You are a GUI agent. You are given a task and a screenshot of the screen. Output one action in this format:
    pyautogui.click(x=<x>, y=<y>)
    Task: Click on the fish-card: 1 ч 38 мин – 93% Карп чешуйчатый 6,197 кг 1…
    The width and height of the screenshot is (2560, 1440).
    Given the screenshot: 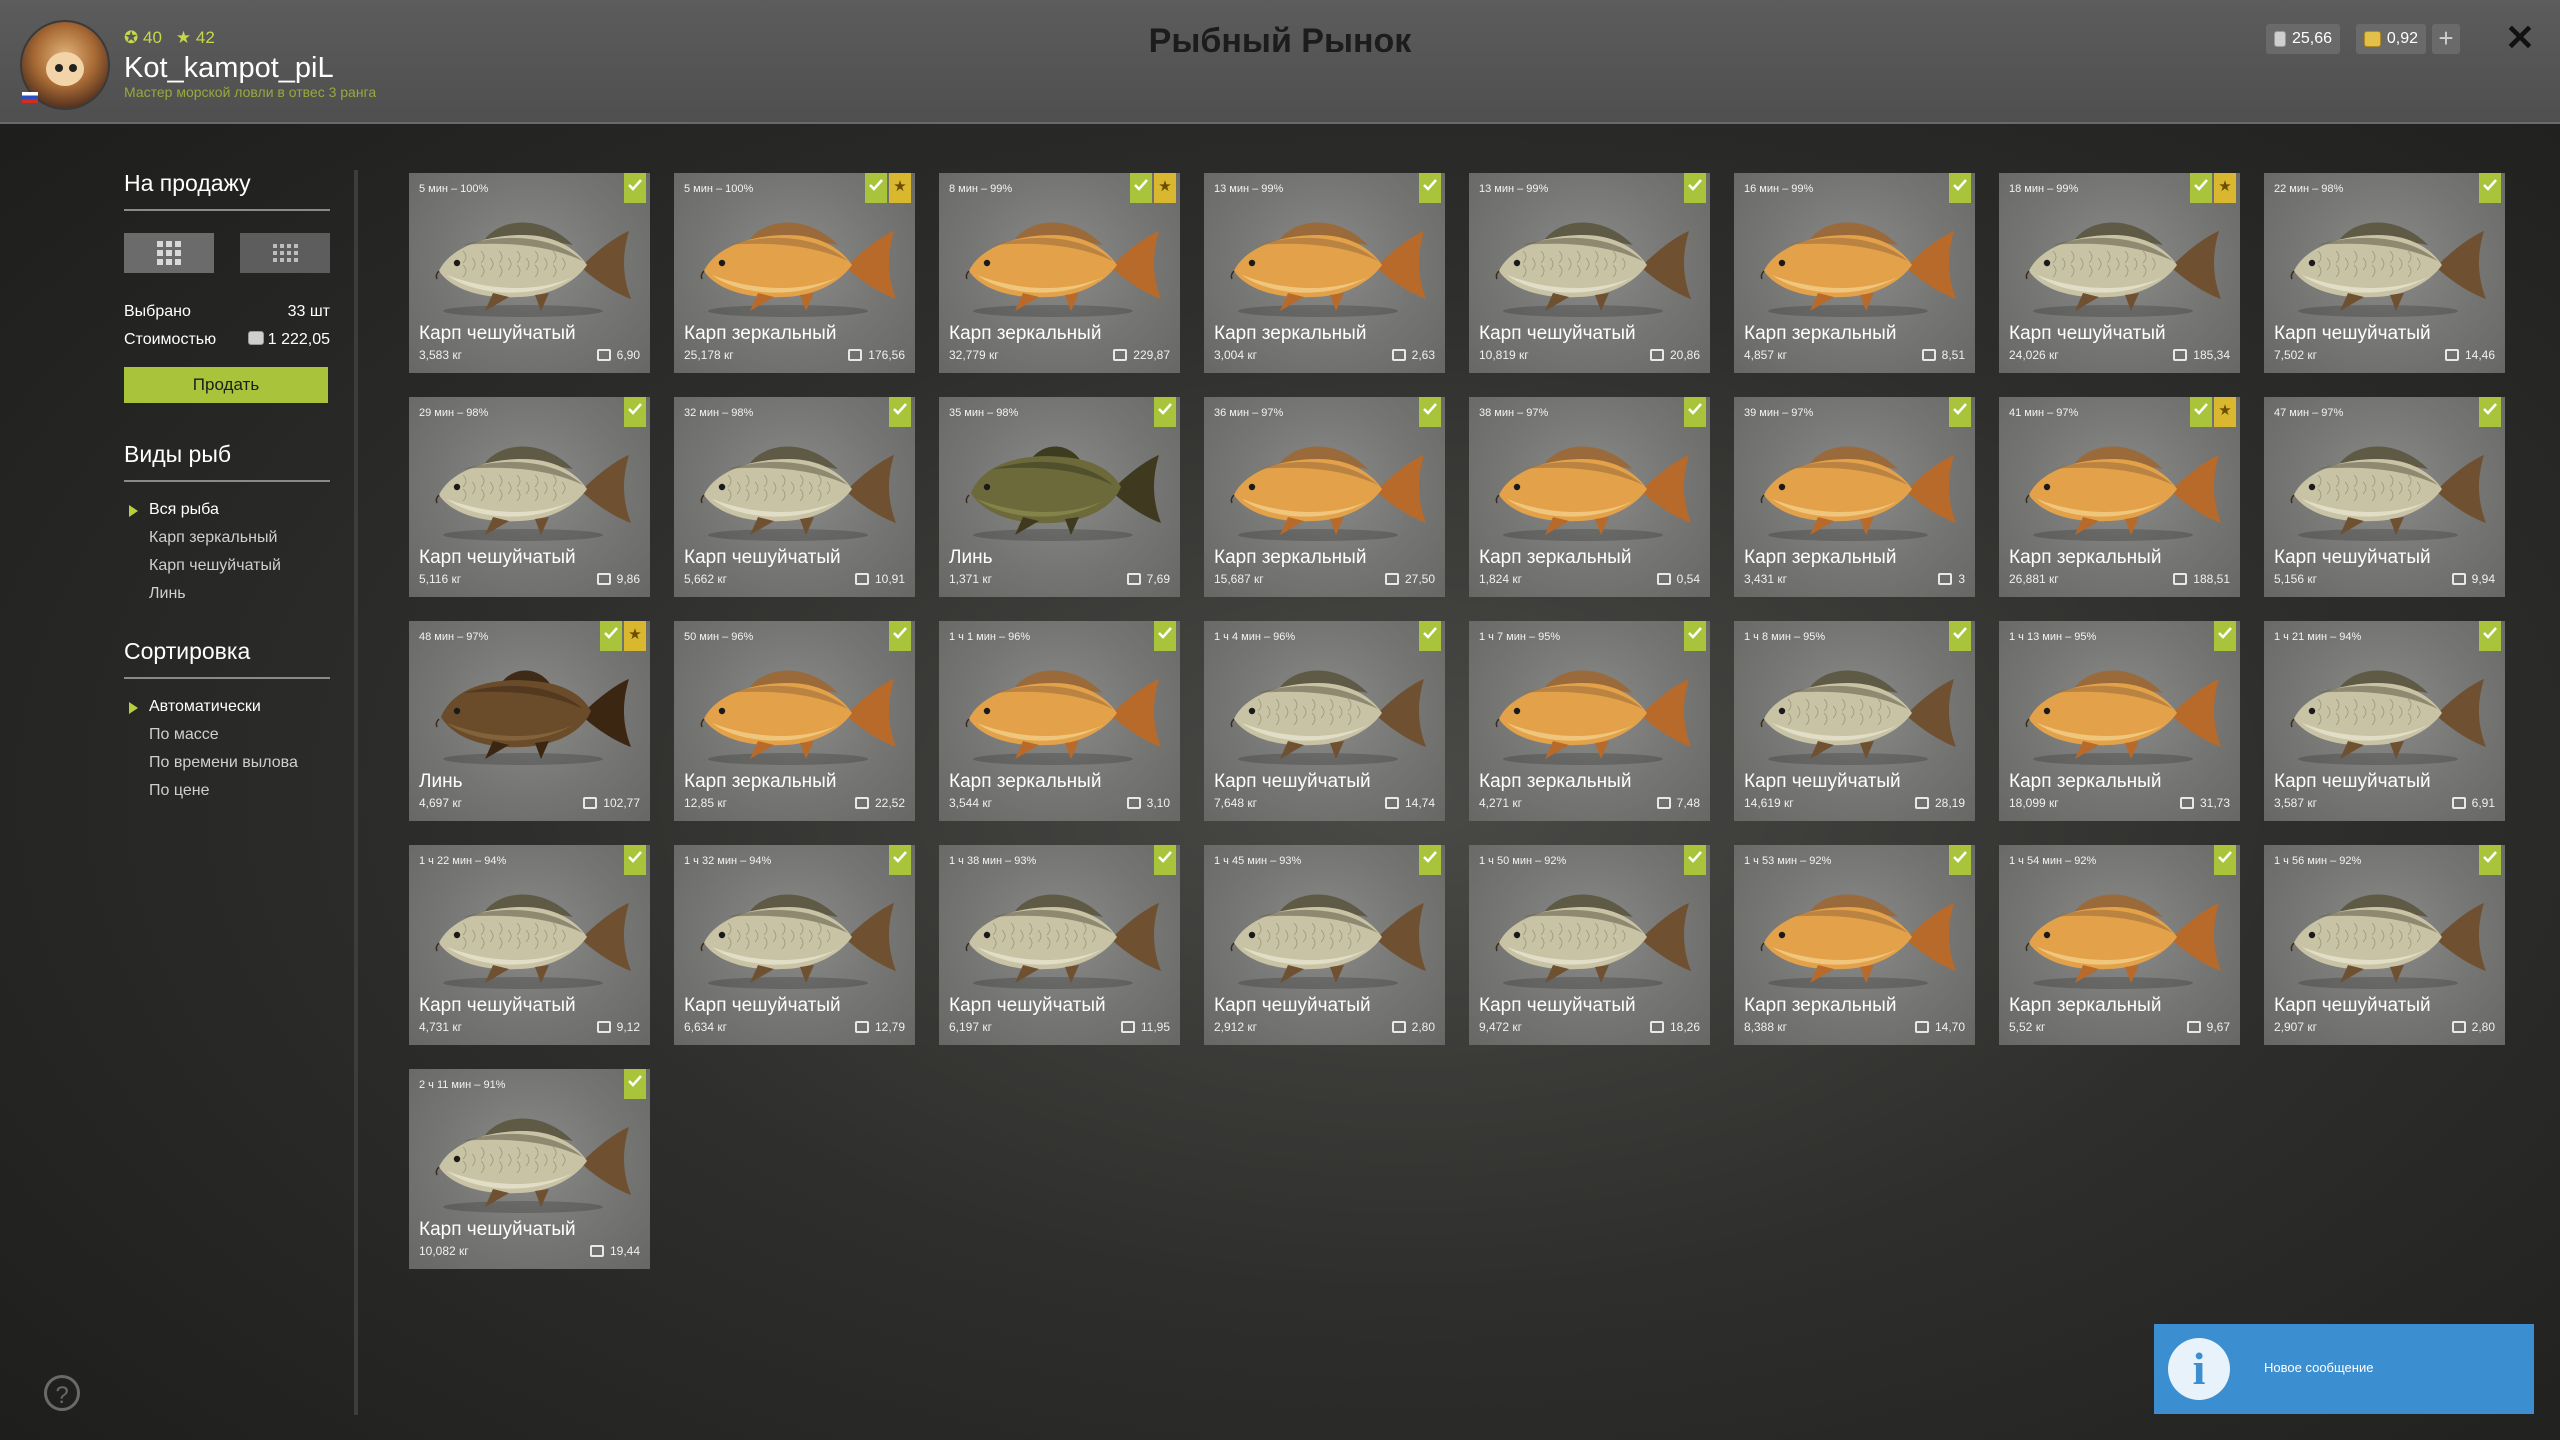 What is the action you would take?
    pyautogui.click(x=1059, y=945)
    